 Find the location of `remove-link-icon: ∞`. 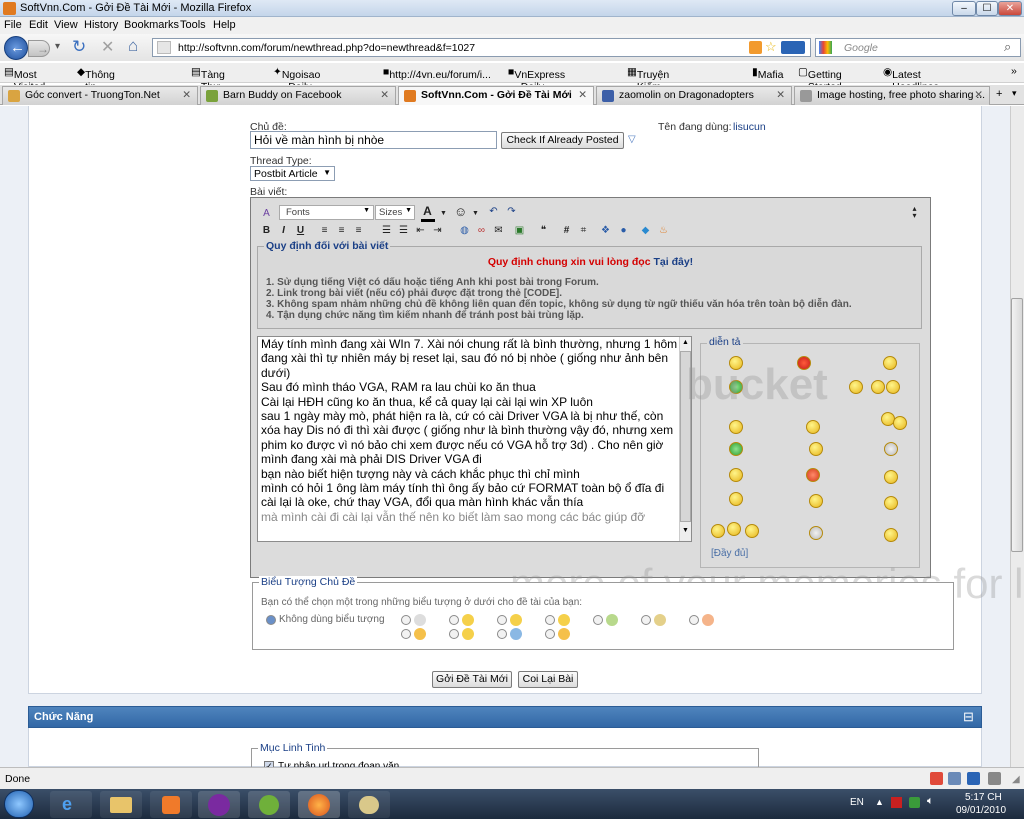

remove-link-icon: ∞ is located at coordinates (481, 230).